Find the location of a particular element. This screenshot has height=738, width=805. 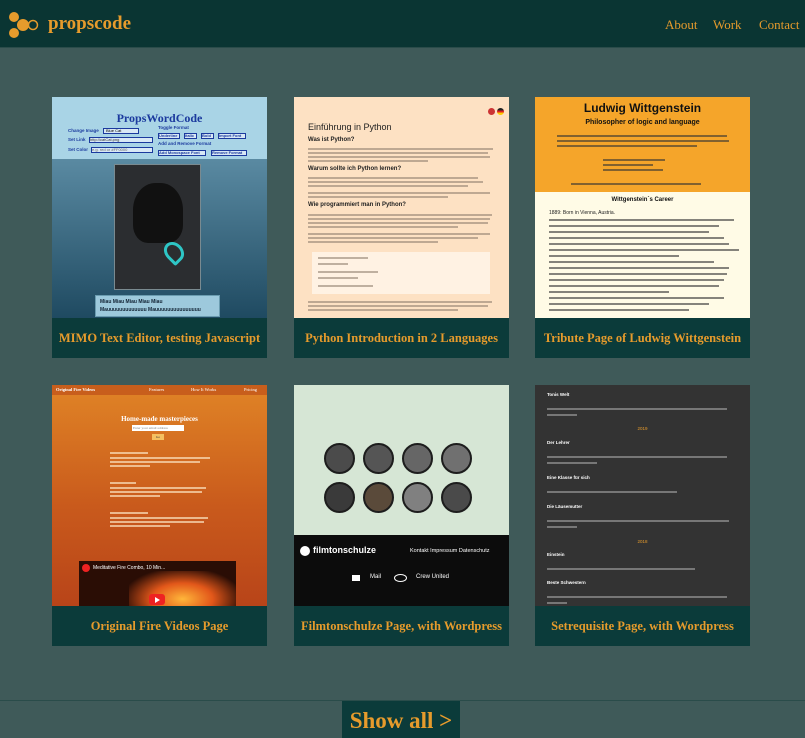

brand-name: propscode is located at coordinates (89, 24).